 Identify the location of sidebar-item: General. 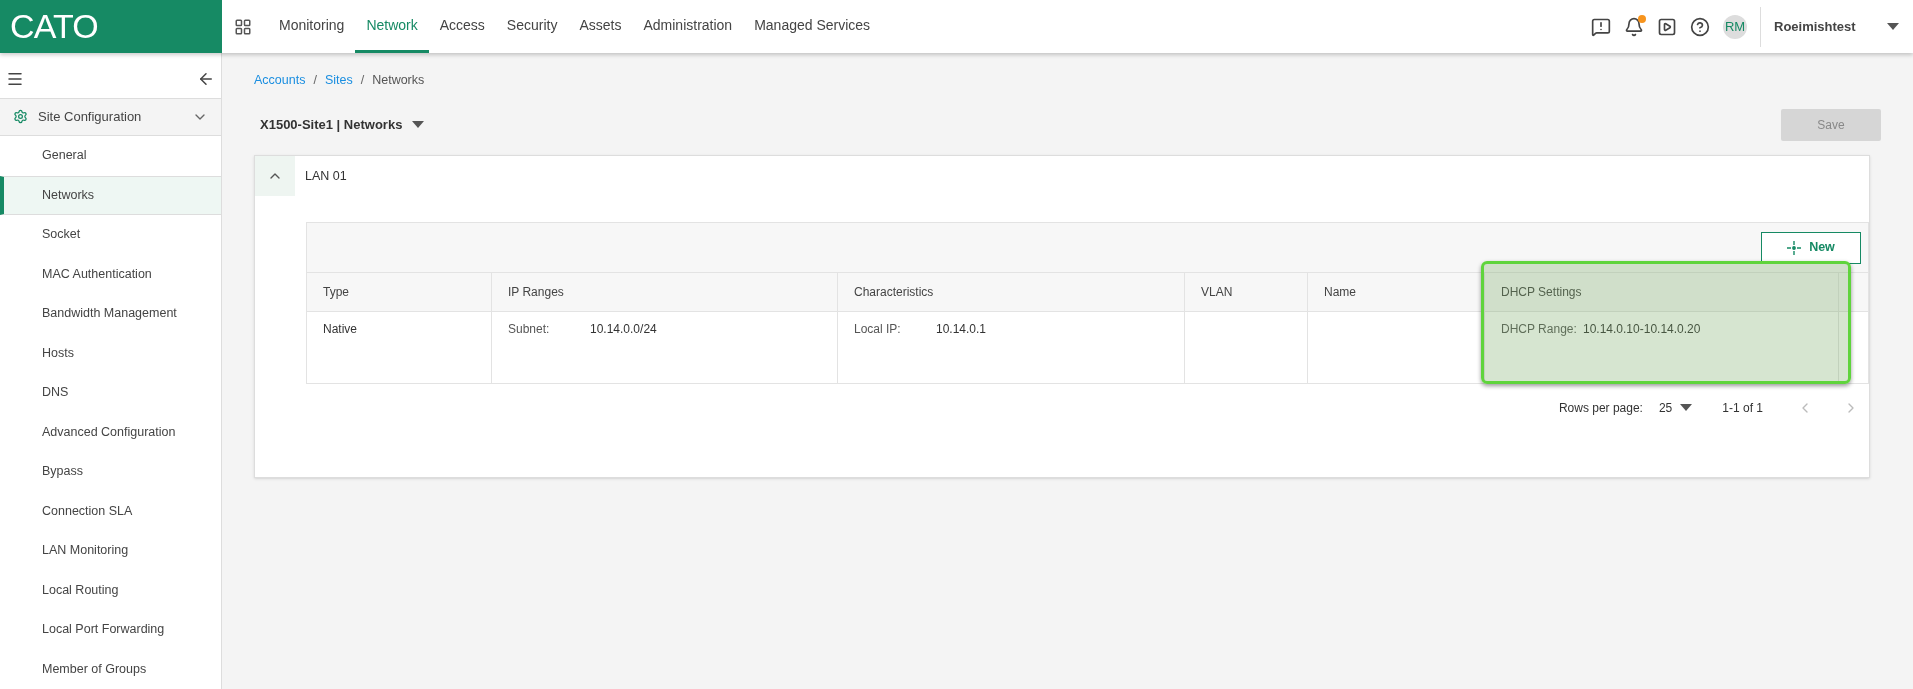
(110, 156).